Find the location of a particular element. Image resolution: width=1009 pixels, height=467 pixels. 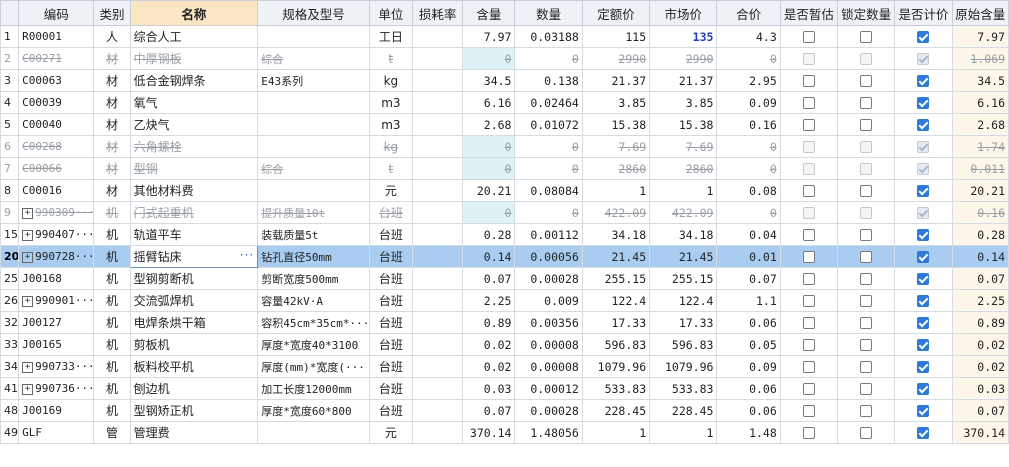

orig-content-cell: 7.97 is located at coordinates (980, 36).